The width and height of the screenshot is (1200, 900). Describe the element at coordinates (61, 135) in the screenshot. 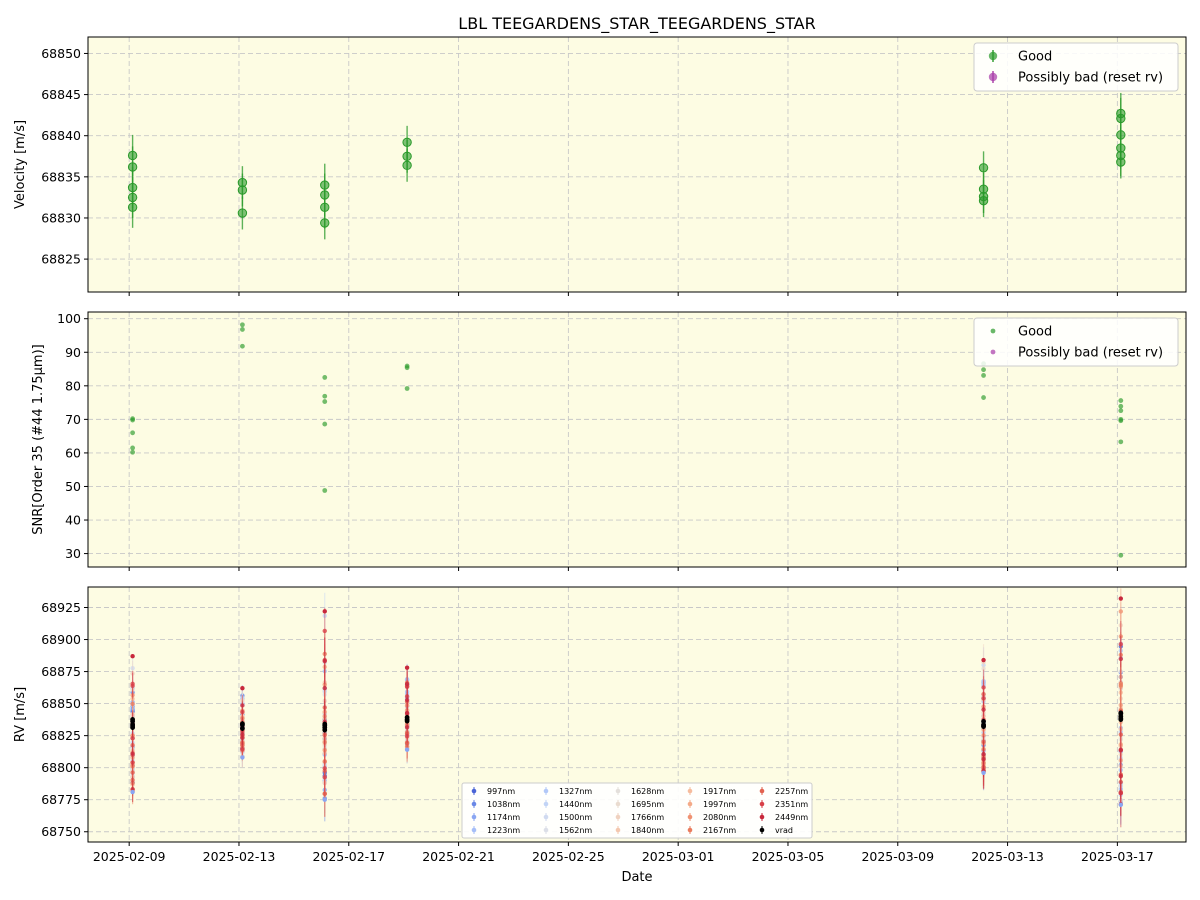

I see `y-tick-label: 68840` at that location.